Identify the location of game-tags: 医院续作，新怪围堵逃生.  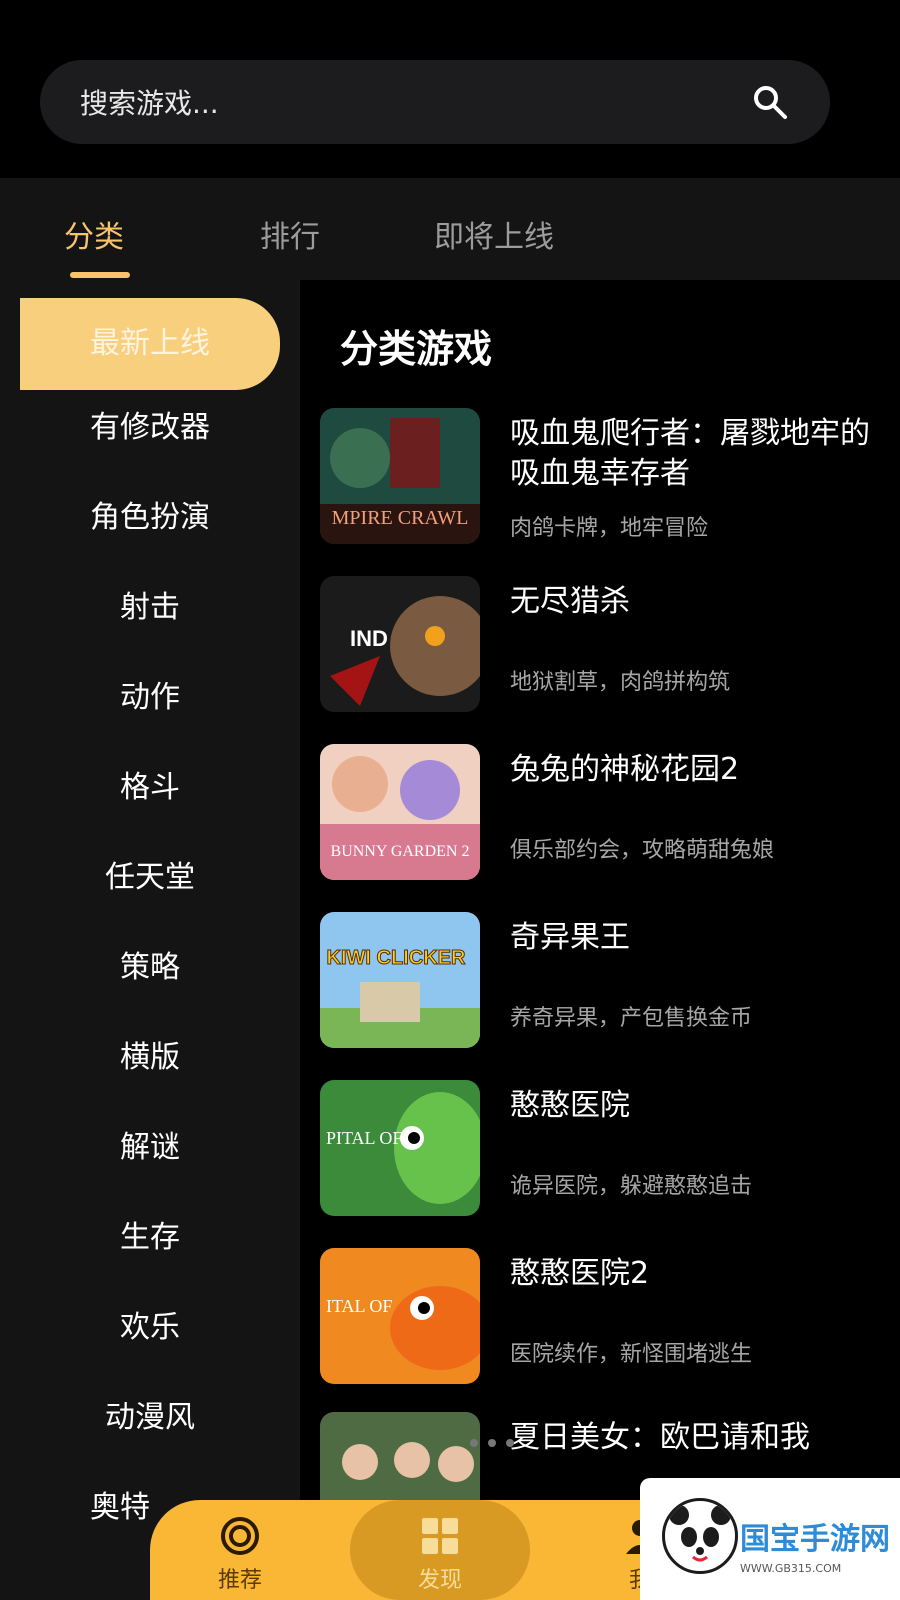
(631, 1354).